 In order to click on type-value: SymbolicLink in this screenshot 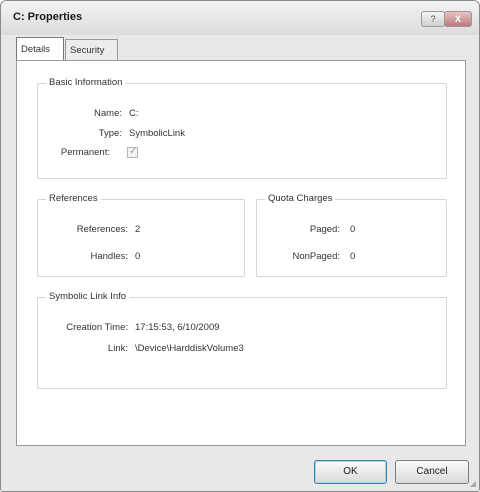, I will do `click(157, 133)`.